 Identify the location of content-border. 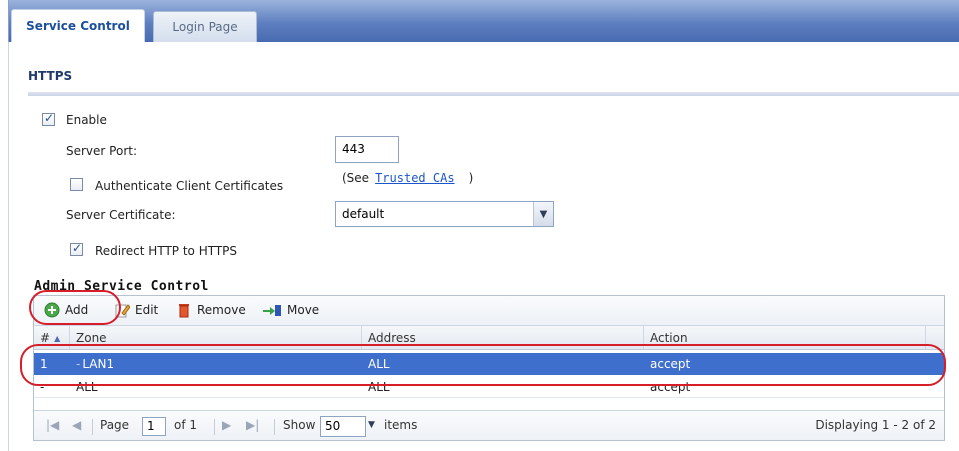
(8, 246).